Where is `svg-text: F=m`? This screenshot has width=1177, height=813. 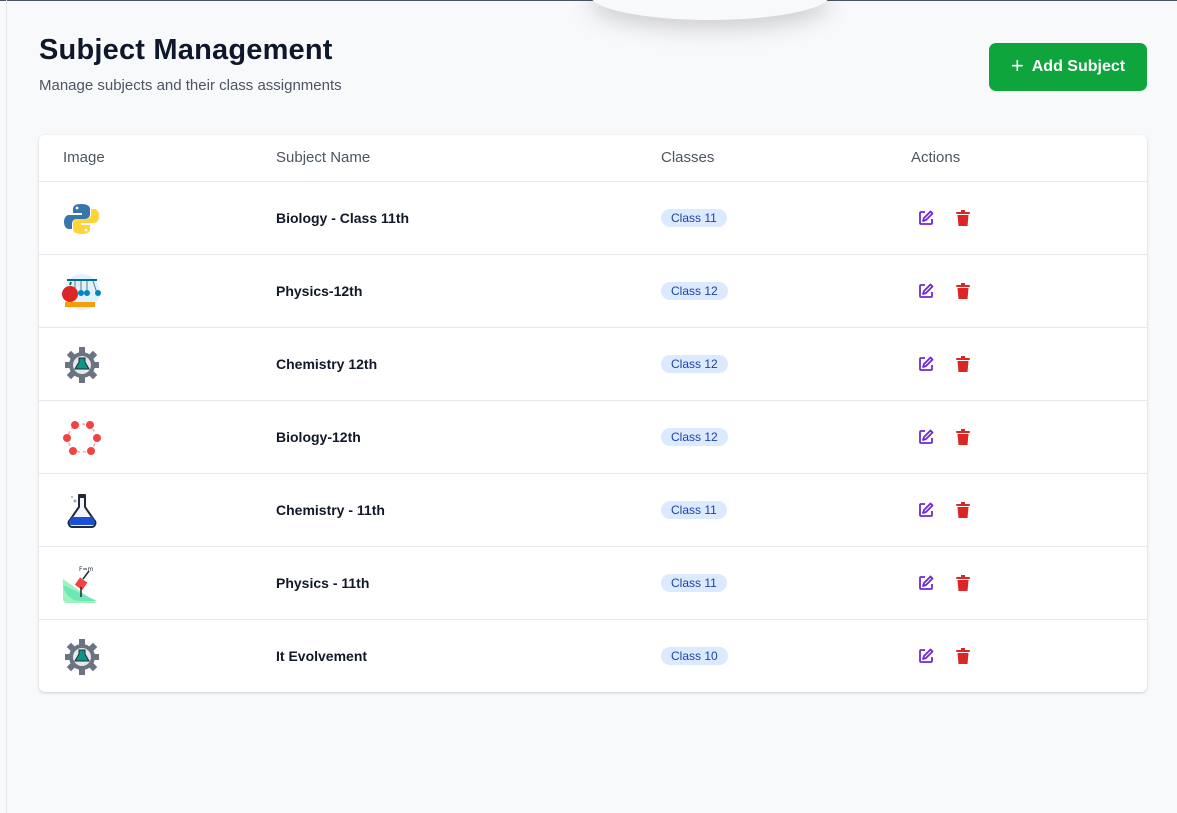
svg-text: F=m is located at coordinates (86, 569).